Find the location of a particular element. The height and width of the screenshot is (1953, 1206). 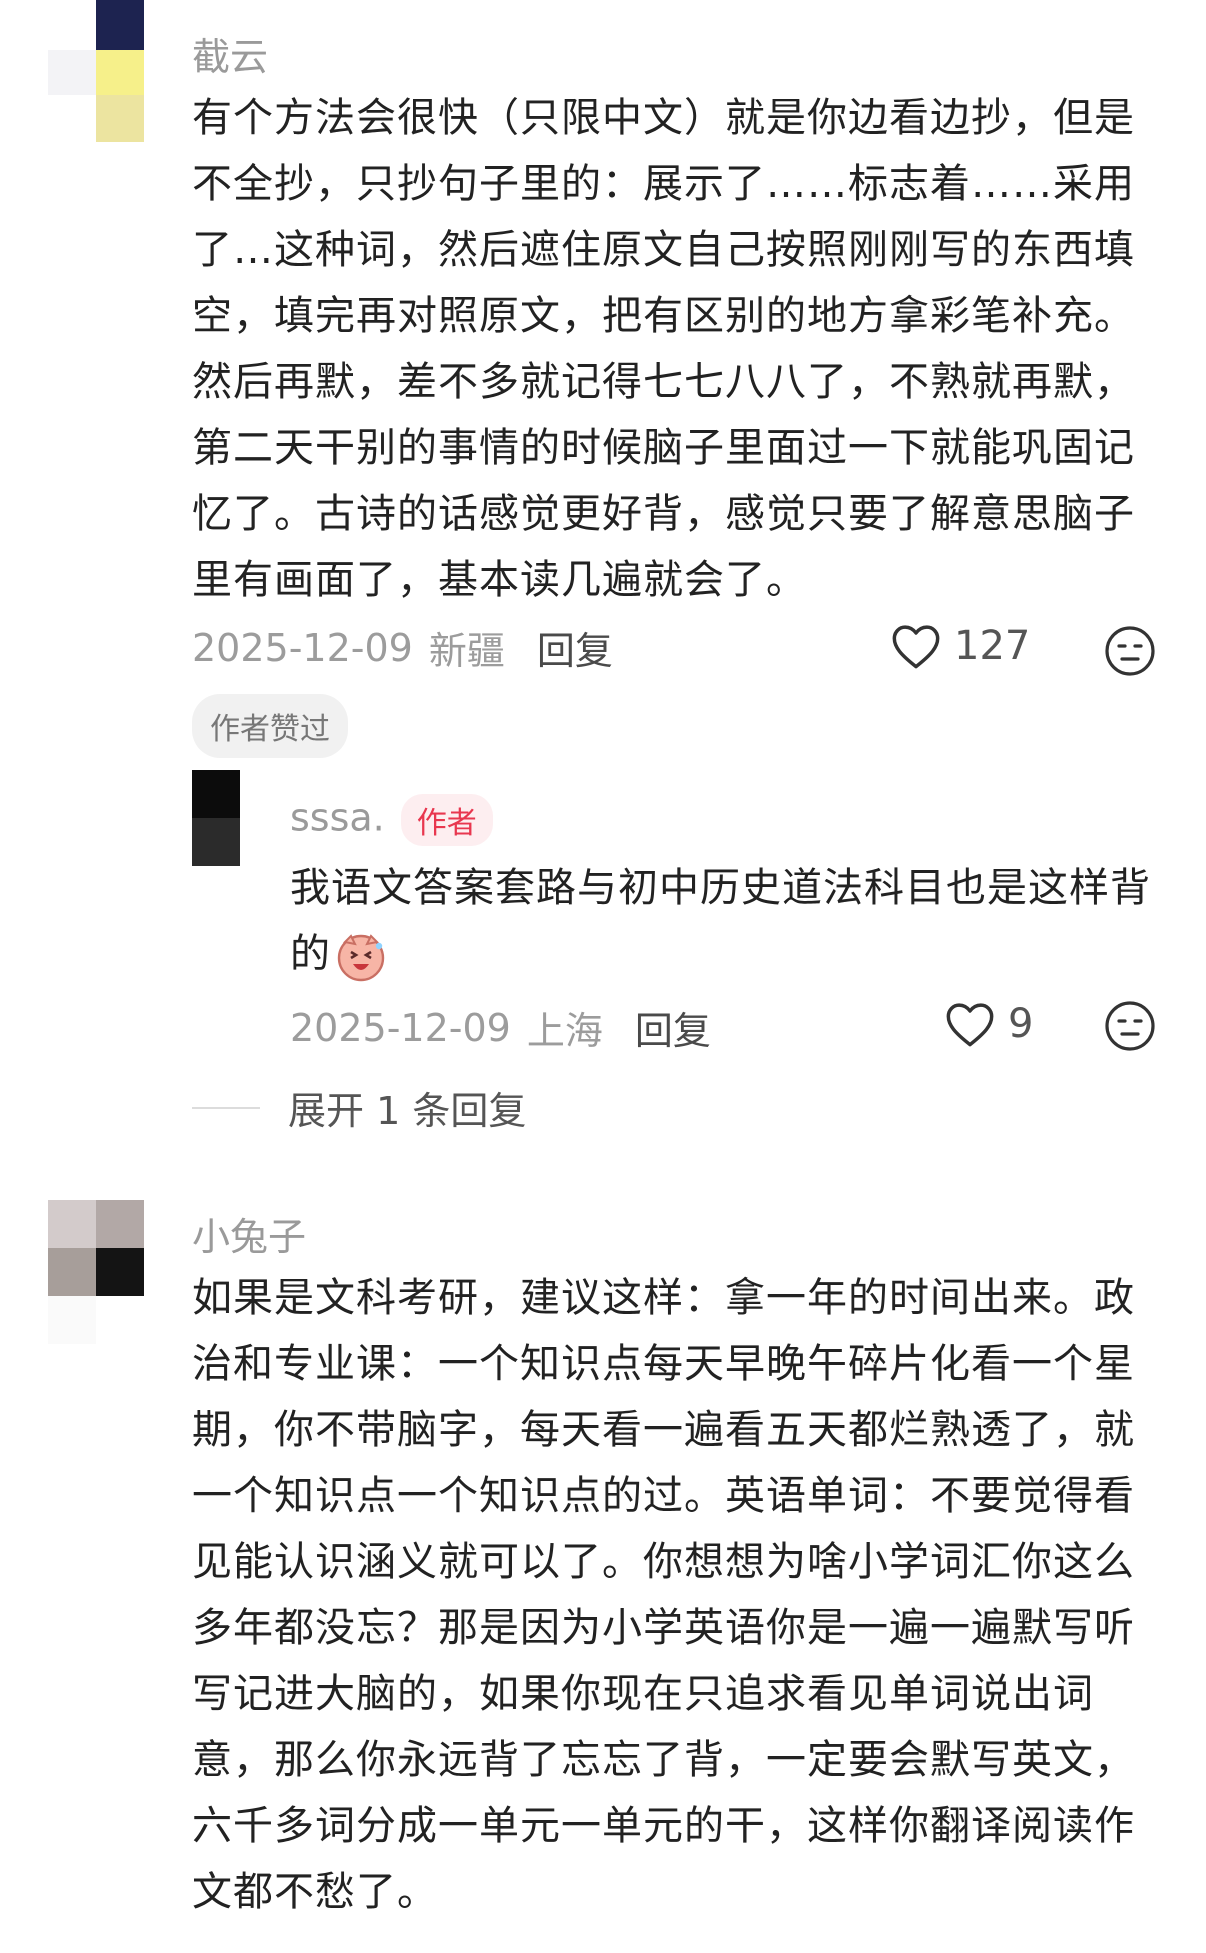

reply-like-button: 9 is located at coordinates (988, 1024).